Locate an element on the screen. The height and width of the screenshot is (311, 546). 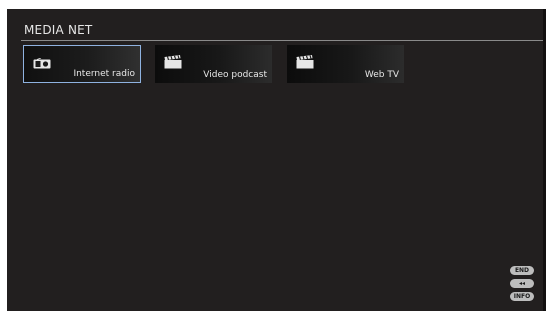
end-button: END is located at coordinates (522, 270).